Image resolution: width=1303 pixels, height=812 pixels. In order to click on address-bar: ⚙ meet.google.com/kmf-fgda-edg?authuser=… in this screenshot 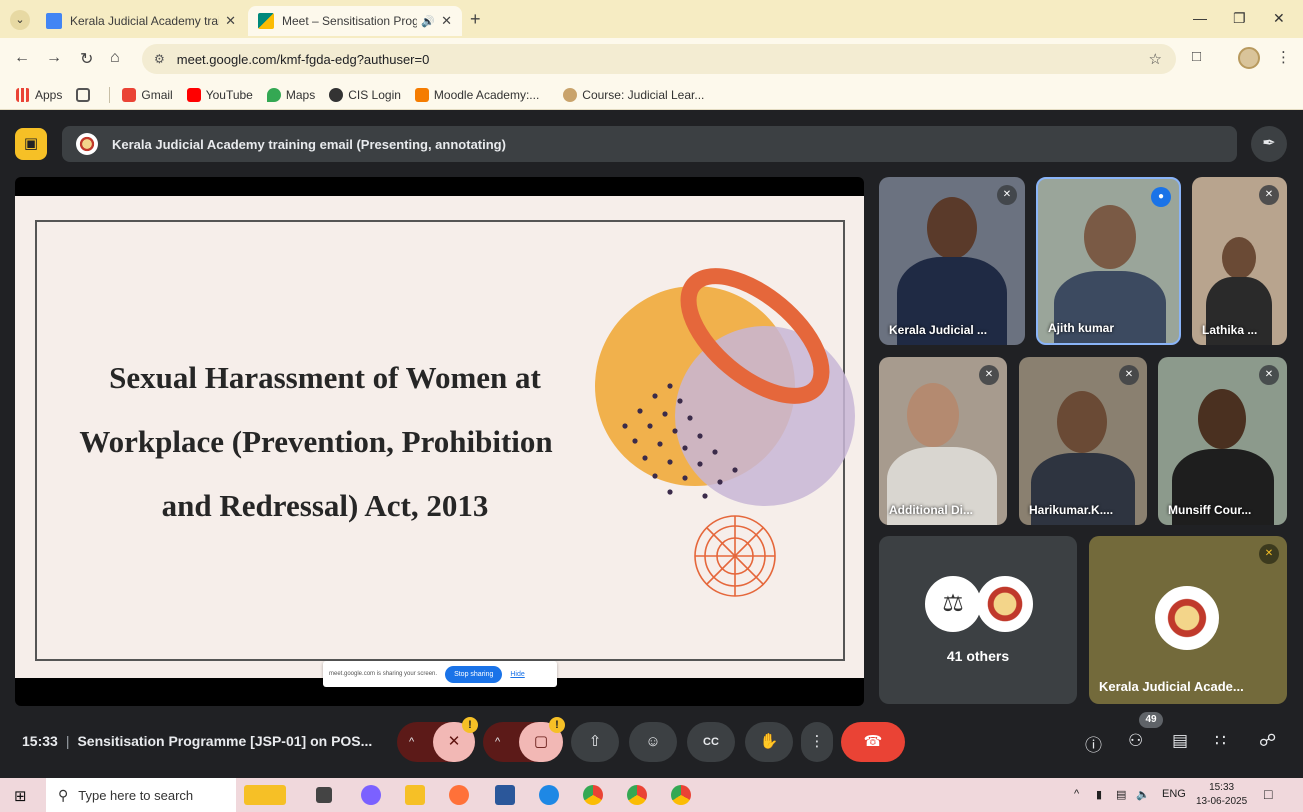, I will do `click(659, 59)`.